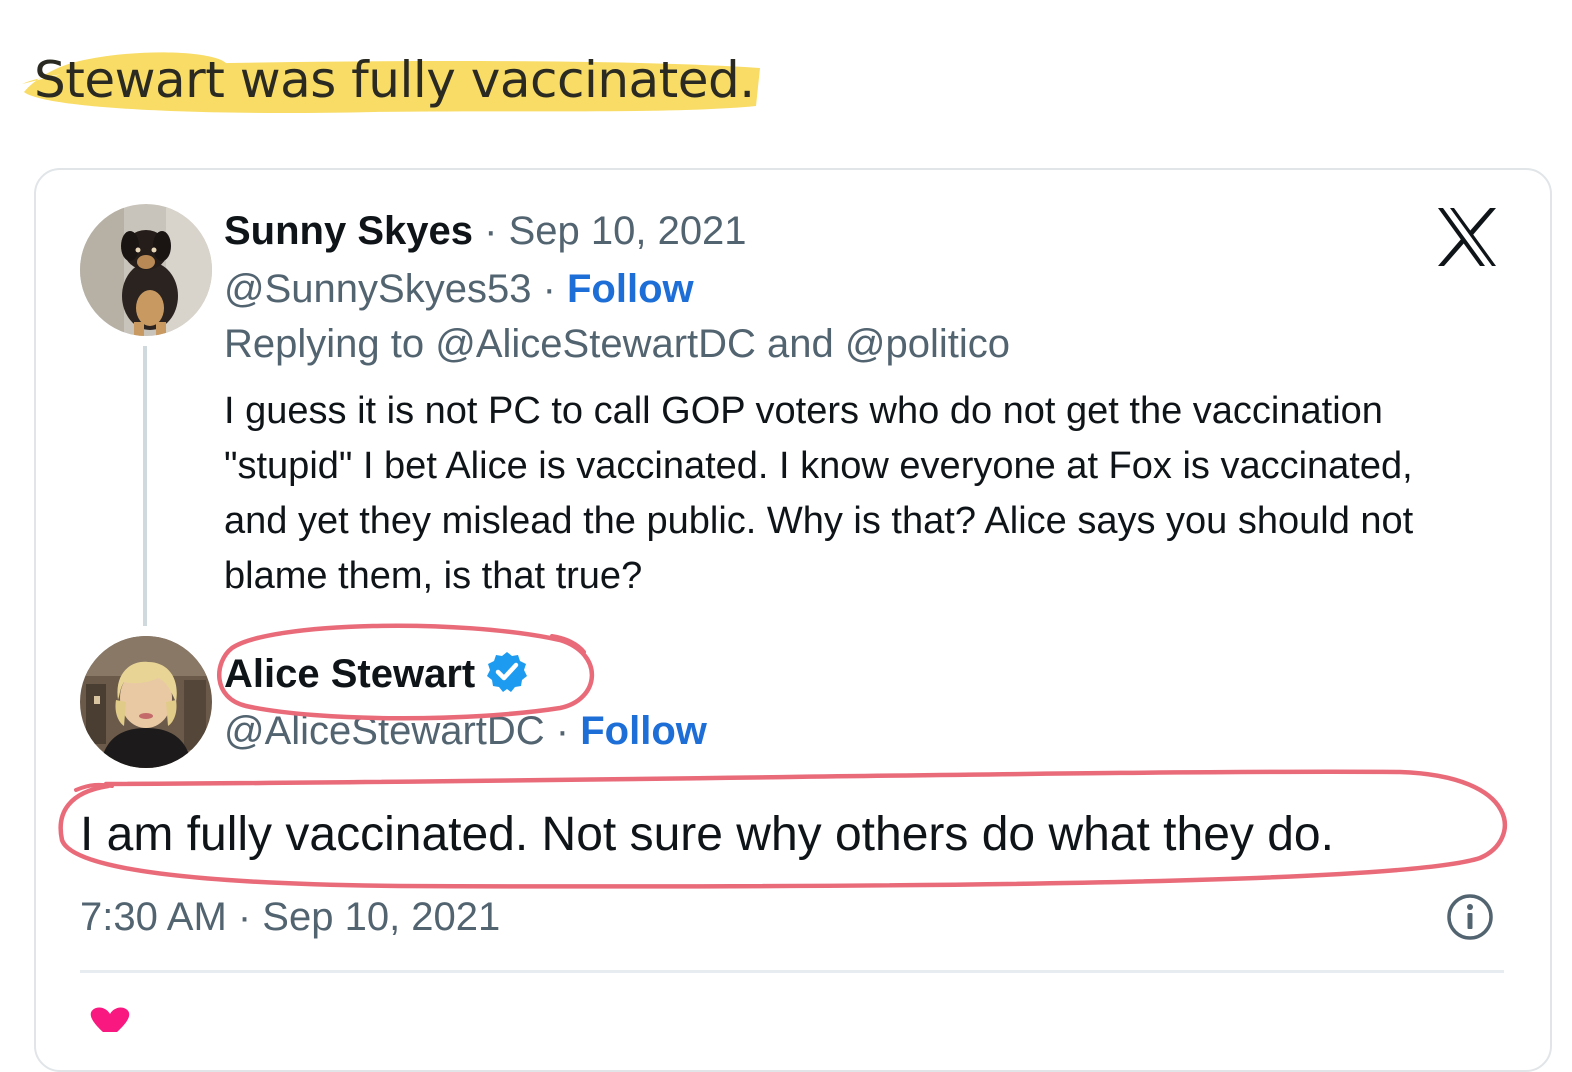 This screenshot has height=1072, width=1572. I want to click on headline: Stewart was fully vaccinated., so click(394, 80).